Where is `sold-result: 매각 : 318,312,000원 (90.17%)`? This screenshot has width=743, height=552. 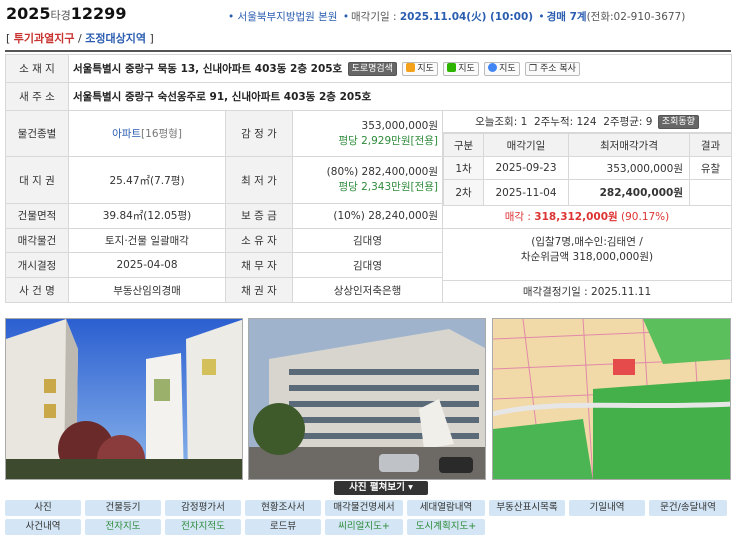 sold-result: 매각 : 318,312,000원 (90.17%) is located at coordinates (587, 217).